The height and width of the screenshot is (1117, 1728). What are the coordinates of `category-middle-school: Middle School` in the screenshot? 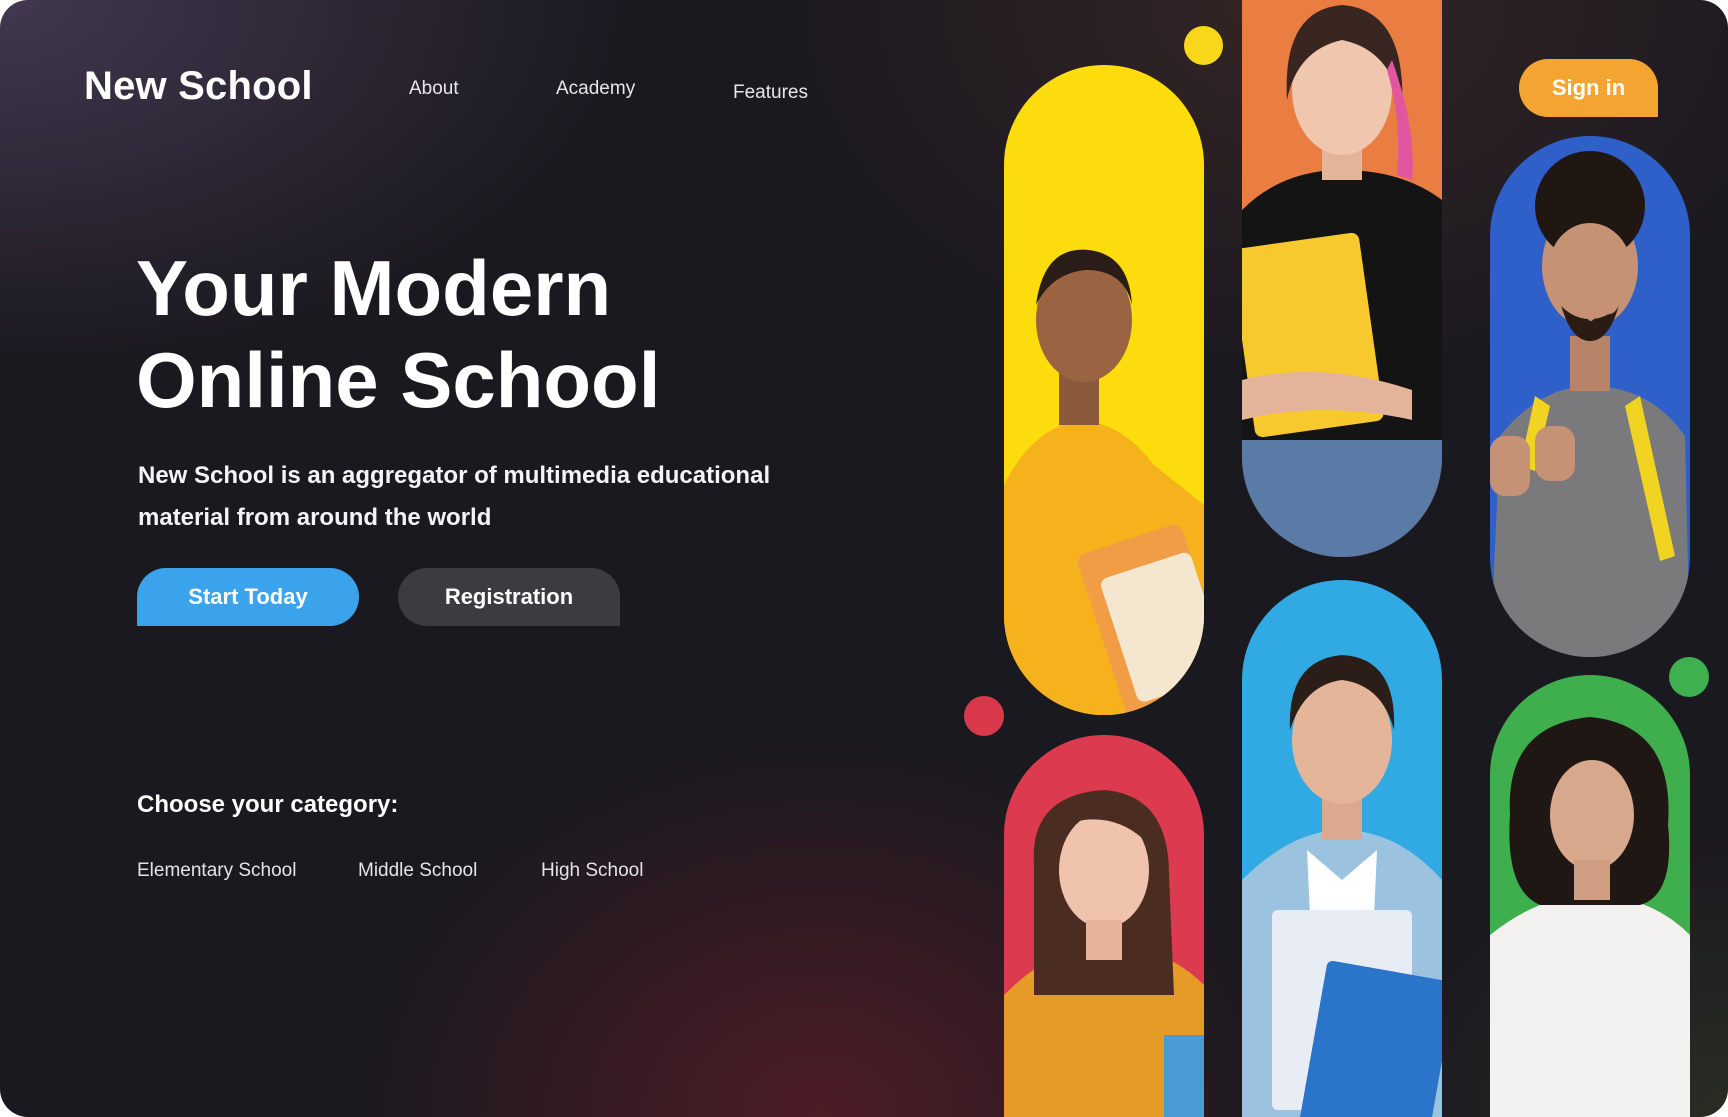 It's located at (417, 871).